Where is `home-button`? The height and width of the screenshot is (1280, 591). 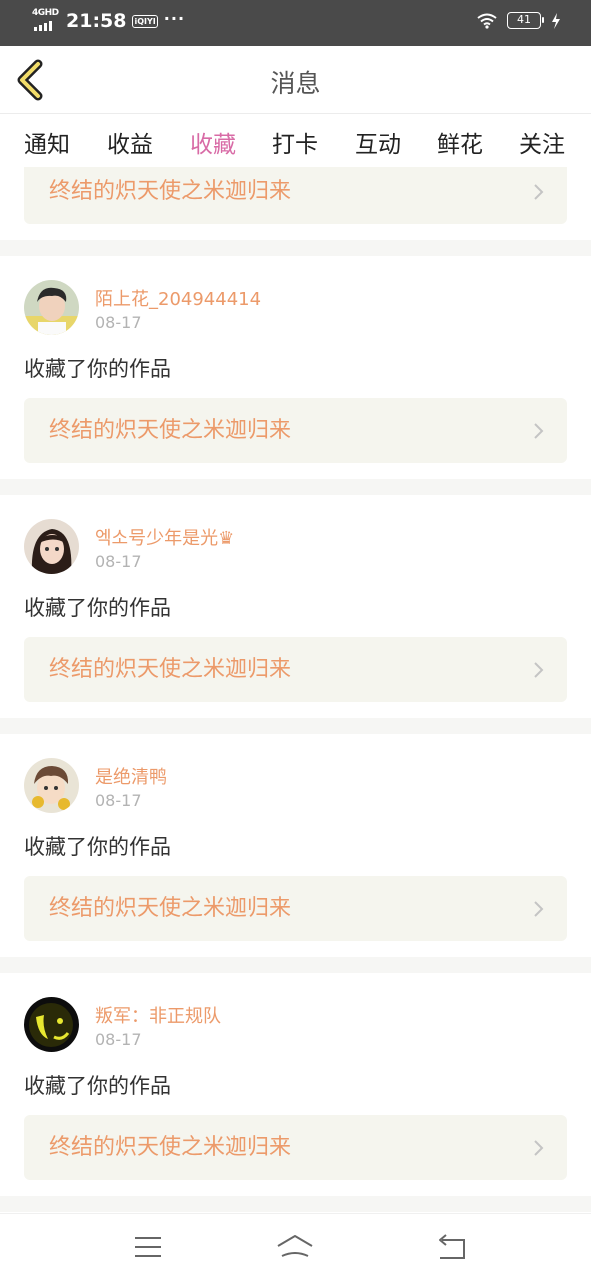
home-button is located at coordinates (295, 1248).